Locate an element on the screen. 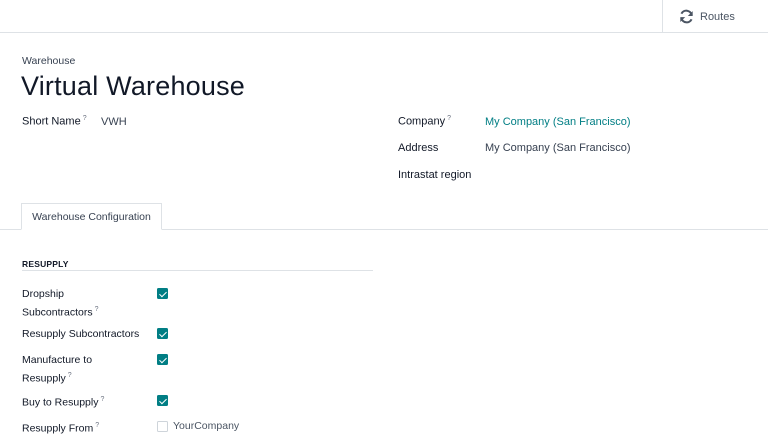  refresh-icon is located at coordinates (686, 16).